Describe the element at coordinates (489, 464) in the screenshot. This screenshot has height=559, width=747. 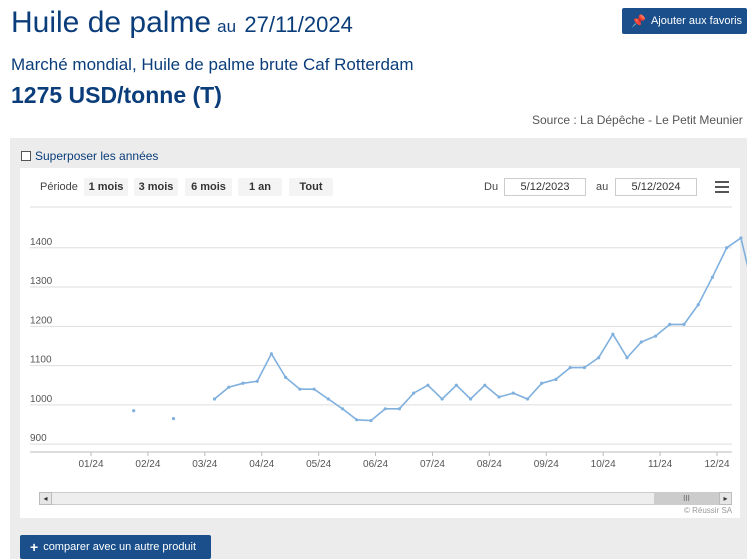
I see `x-tick-label: 08/24` at that location.